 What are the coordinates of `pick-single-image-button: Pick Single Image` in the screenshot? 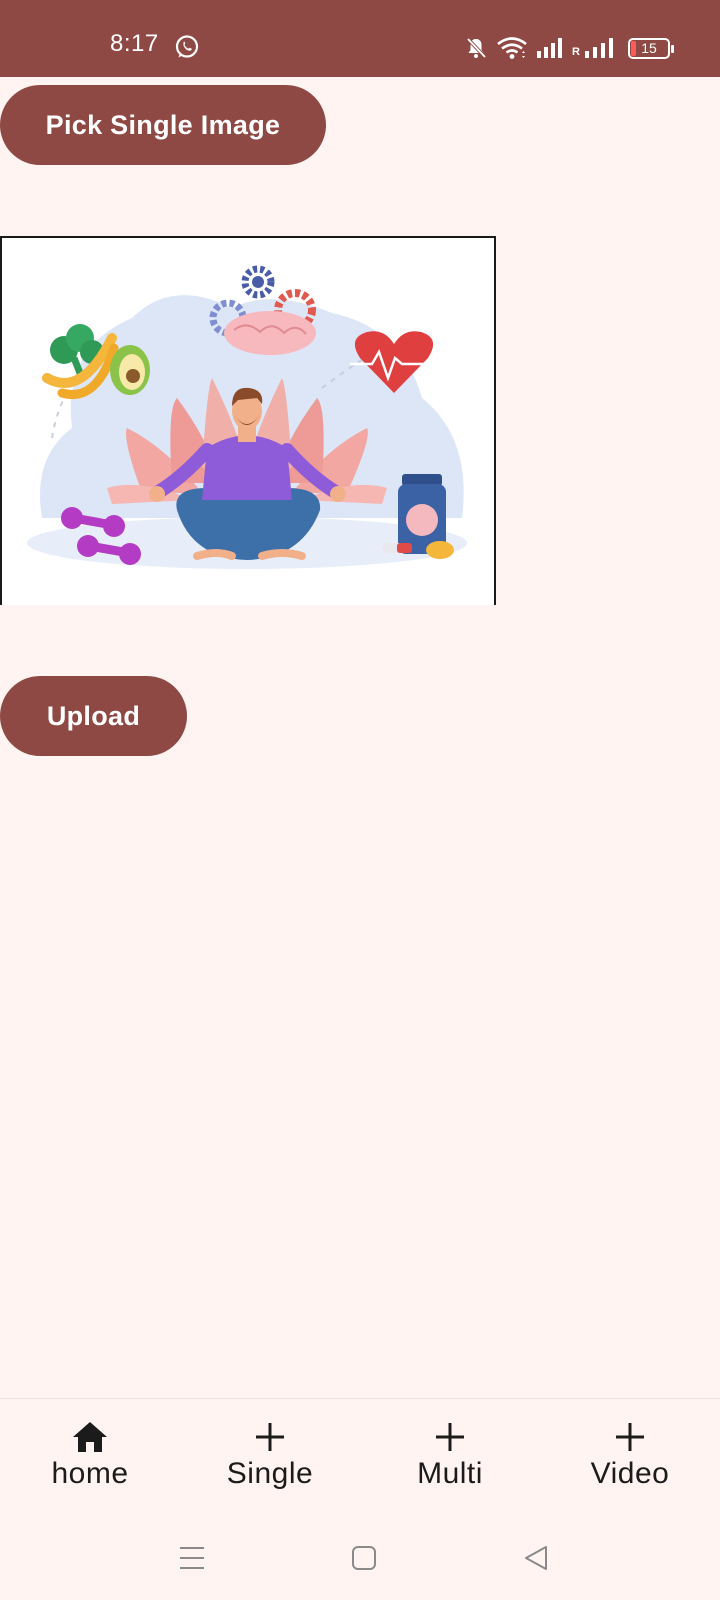 It's located at (163, 125).